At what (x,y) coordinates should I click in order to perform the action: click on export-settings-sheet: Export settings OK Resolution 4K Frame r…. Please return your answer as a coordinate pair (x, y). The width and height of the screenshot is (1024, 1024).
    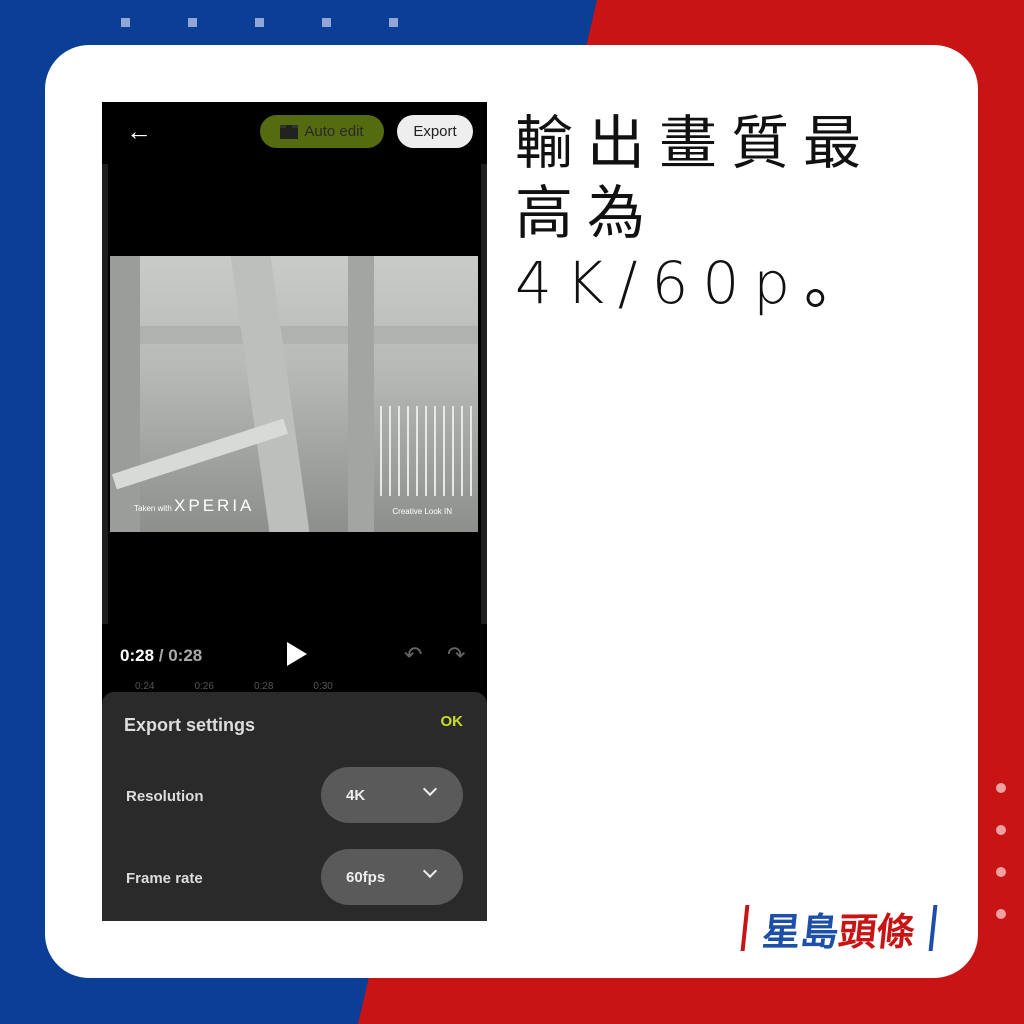
    Looking at the image, I should click on (294, 806).